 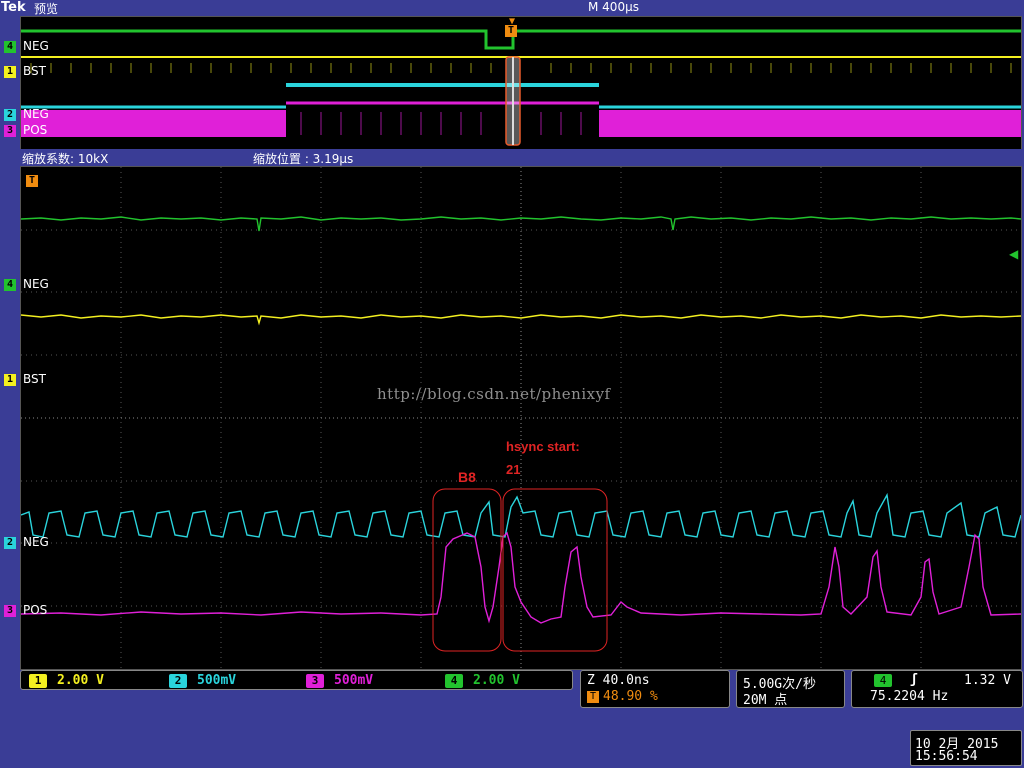 I want to click on trigger-level: 1.32 V, so click(x=987, y=680).